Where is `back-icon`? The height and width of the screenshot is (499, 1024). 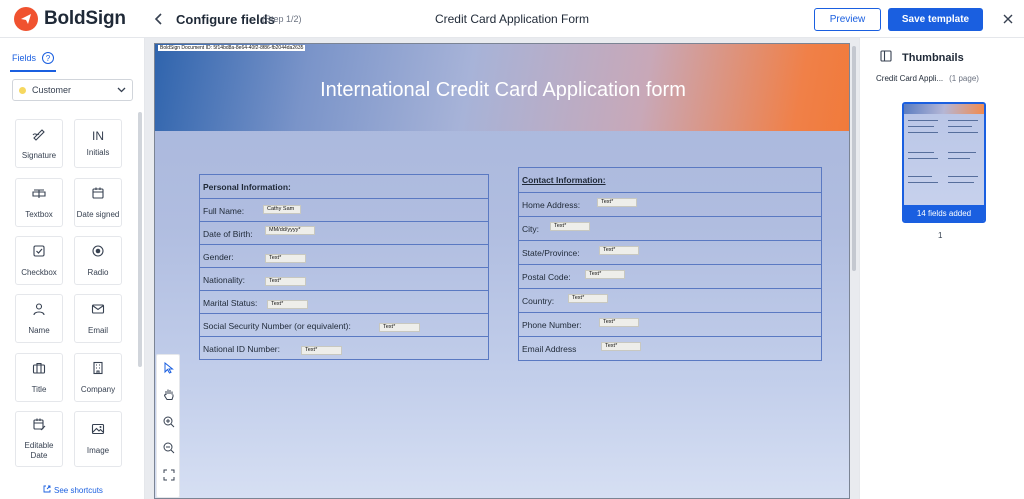
back-icon is located at coordinates (159, 19).